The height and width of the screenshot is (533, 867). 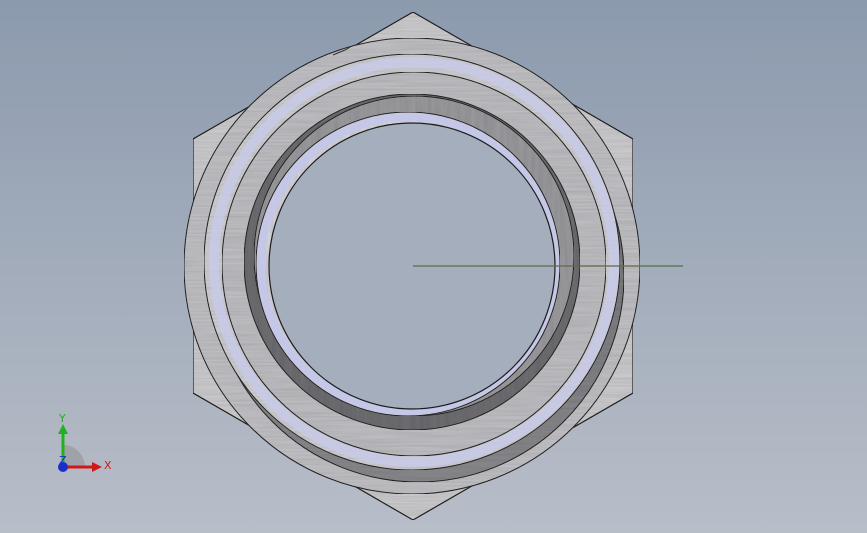 What do you see at coordinates (62, 418) in the screenshot?
I see `y-axis-label: Y` at bounding box center [62, 418].